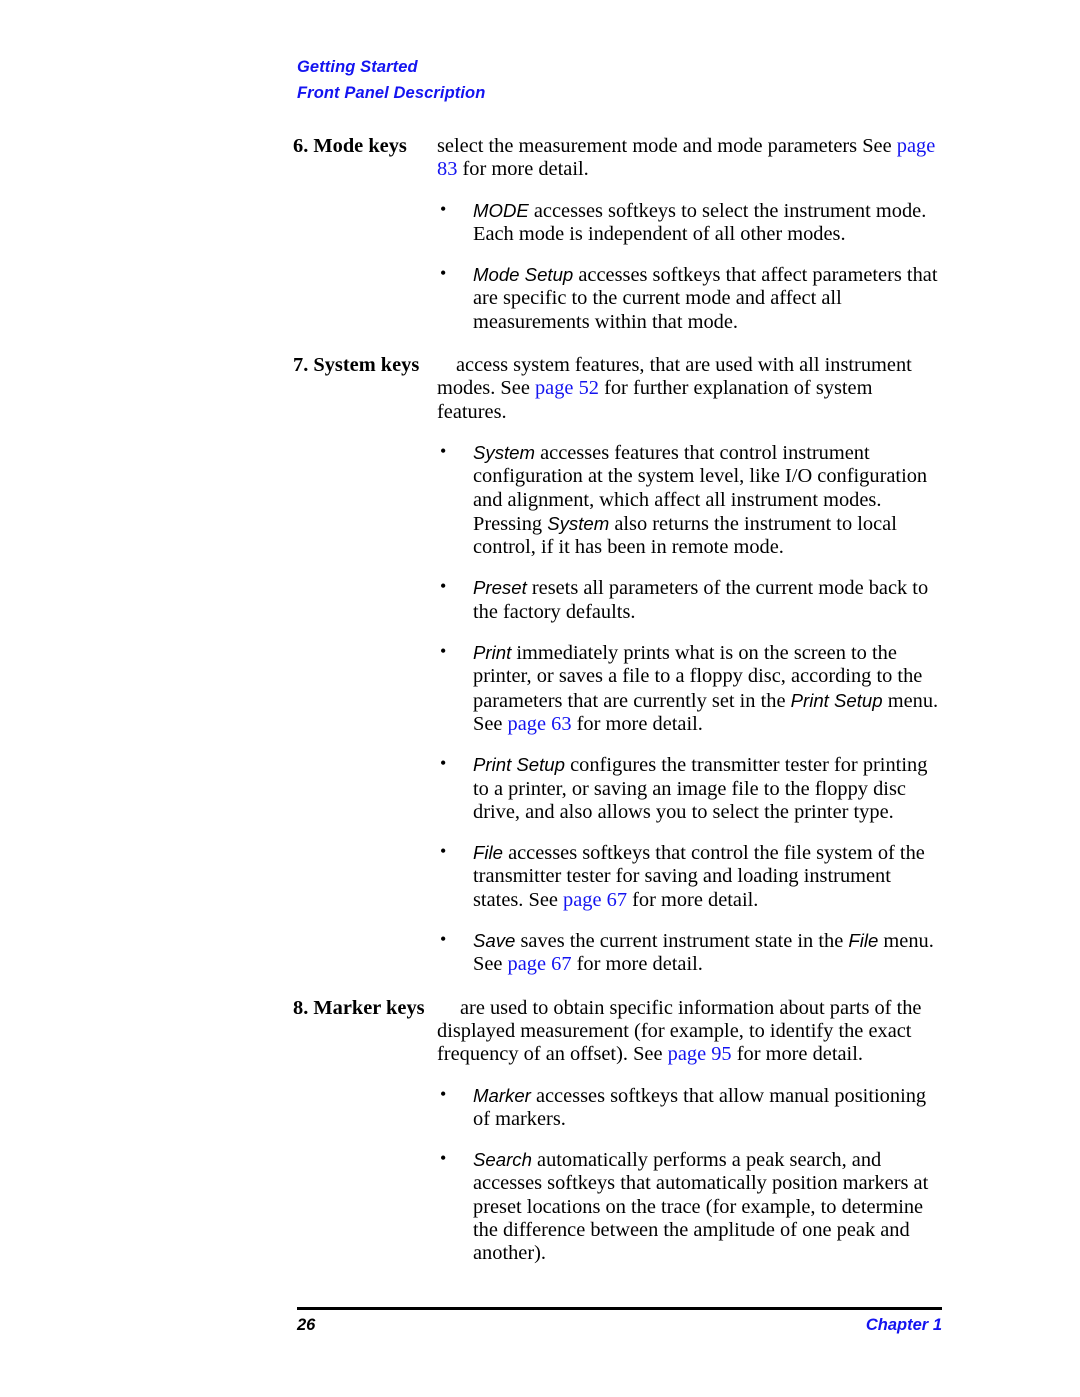  I want to click on item-label-mode-keys: 6. Mode keys, so click(350, 146).